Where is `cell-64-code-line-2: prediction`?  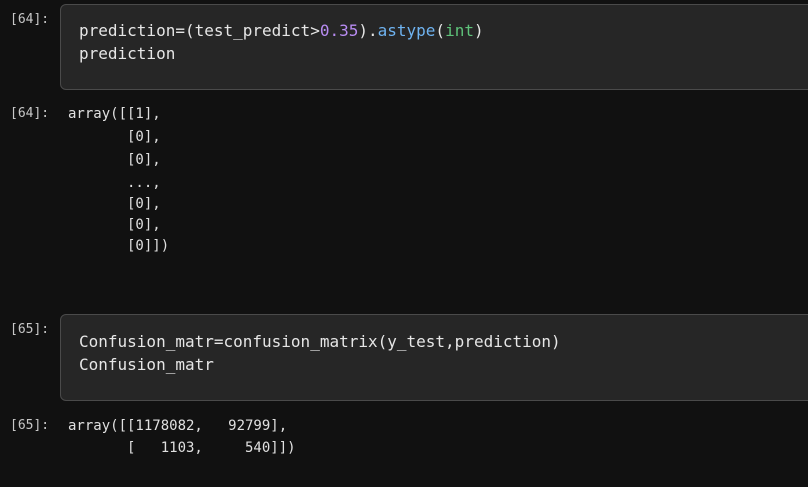
cell-64-code-line-2: prediction is located at coordinates (127, 53).